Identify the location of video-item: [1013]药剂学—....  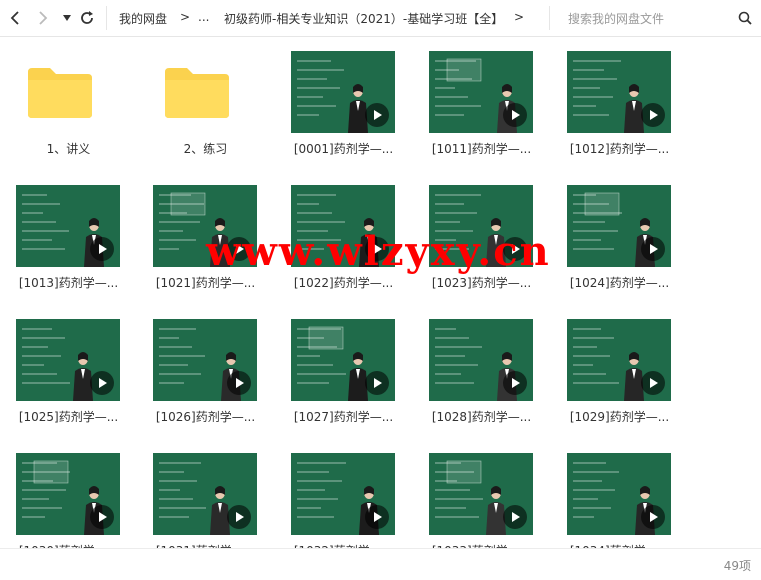
(62, 232).